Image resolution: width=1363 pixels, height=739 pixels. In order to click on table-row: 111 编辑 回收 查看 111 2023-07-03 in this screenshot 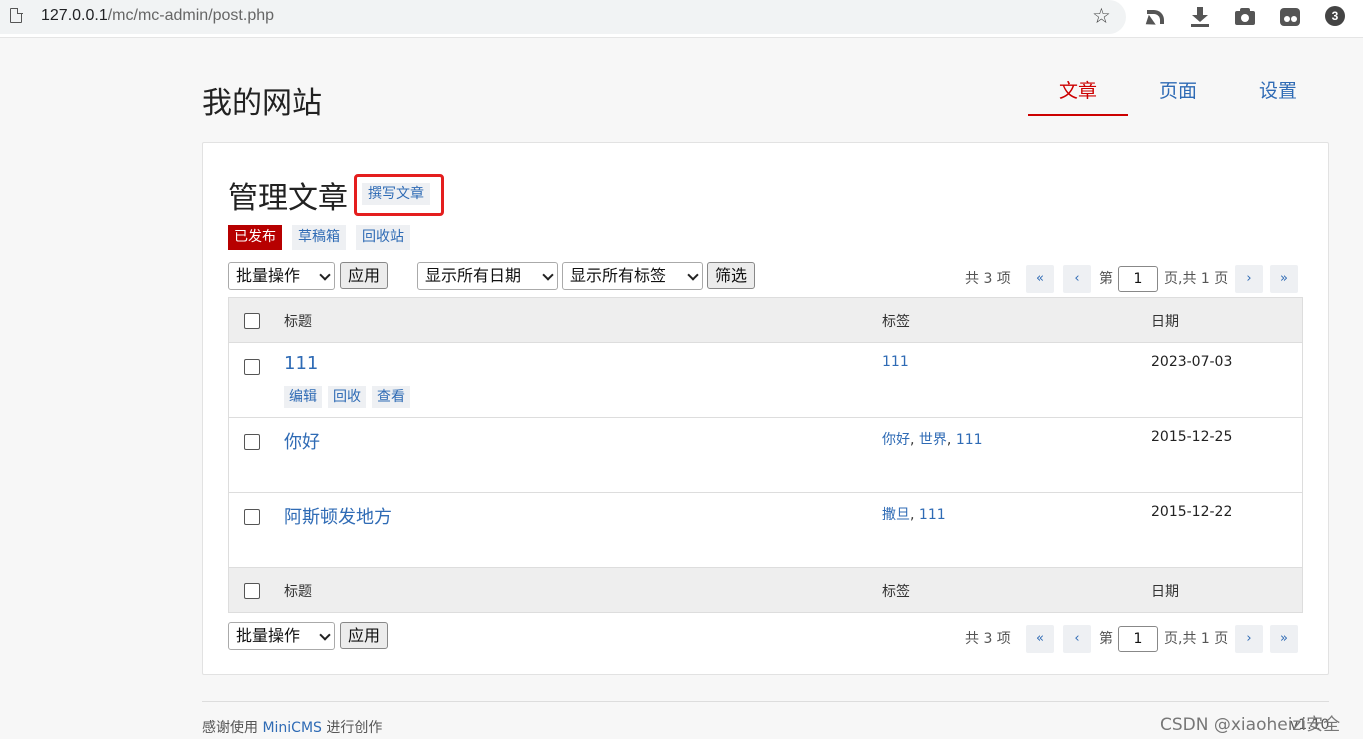, I will do `click(765, 380)`.